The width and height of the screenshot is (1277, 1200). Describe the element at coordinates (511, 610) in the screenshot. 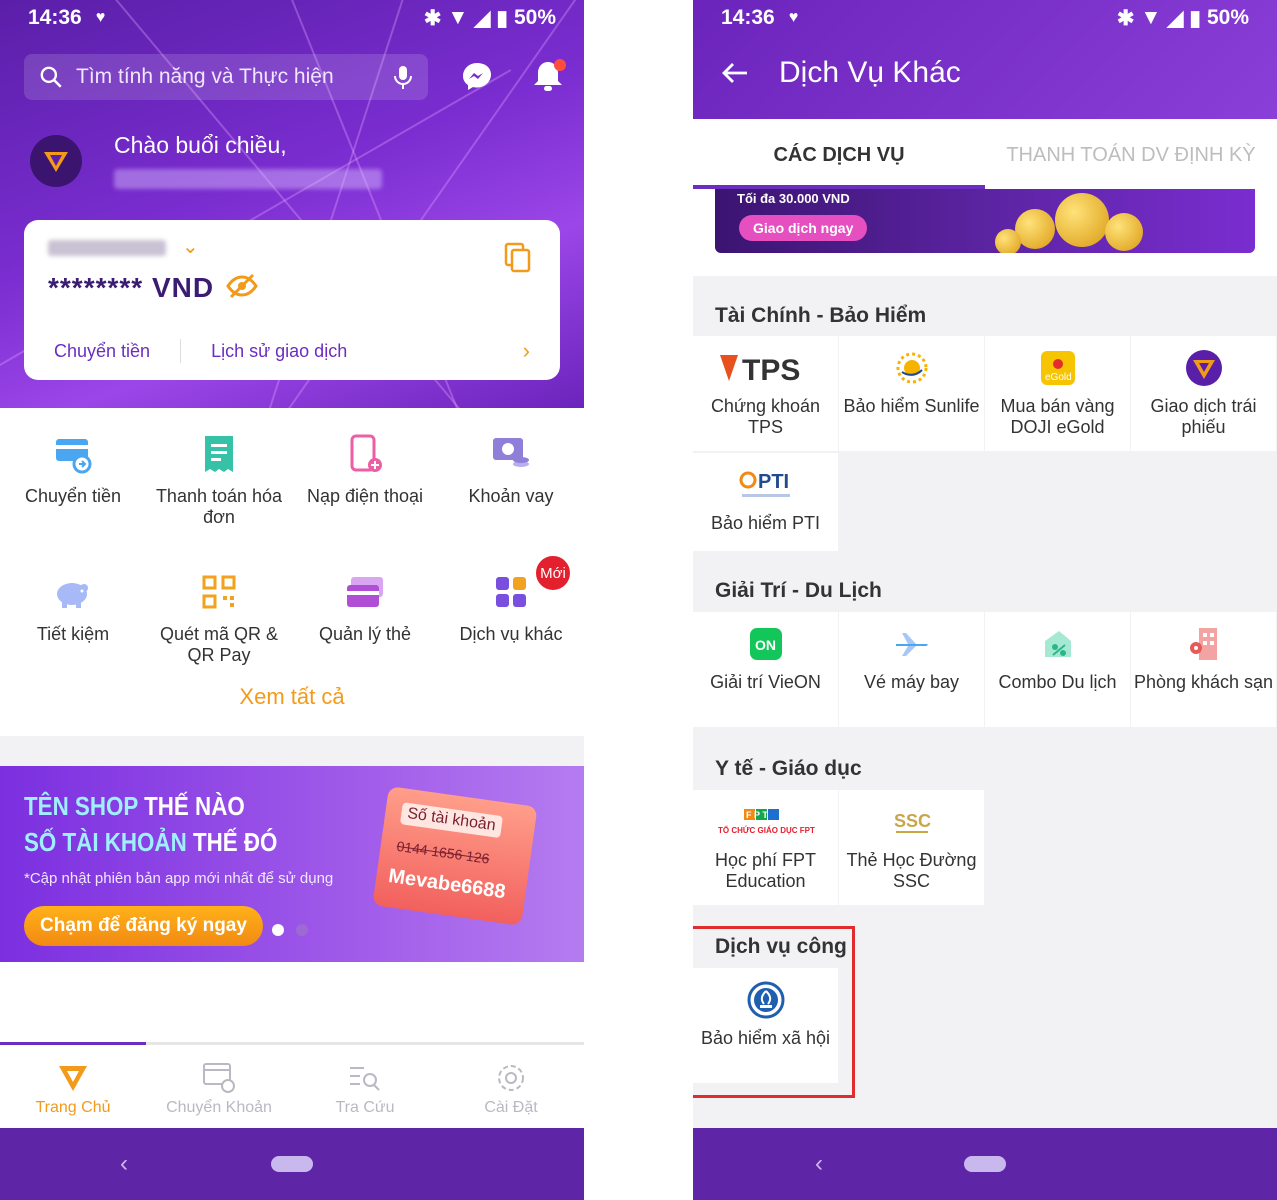

I see `feature-other-services: Mới Dịch vụ khác` at that location.